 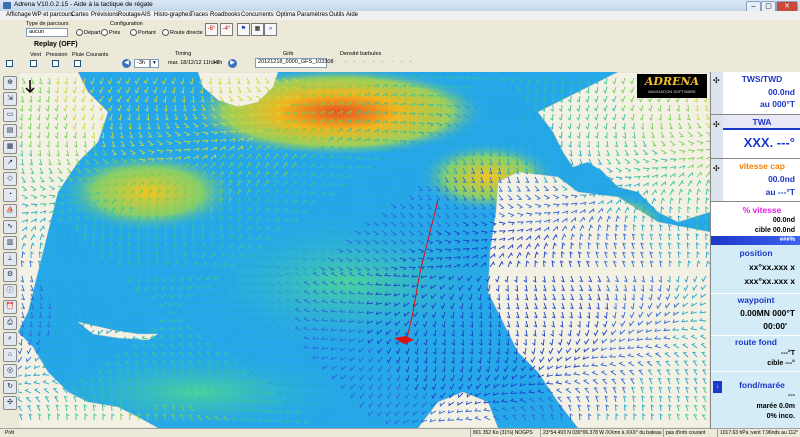 I want to click on print-icon: ⎙, so click(x=10, y=323).